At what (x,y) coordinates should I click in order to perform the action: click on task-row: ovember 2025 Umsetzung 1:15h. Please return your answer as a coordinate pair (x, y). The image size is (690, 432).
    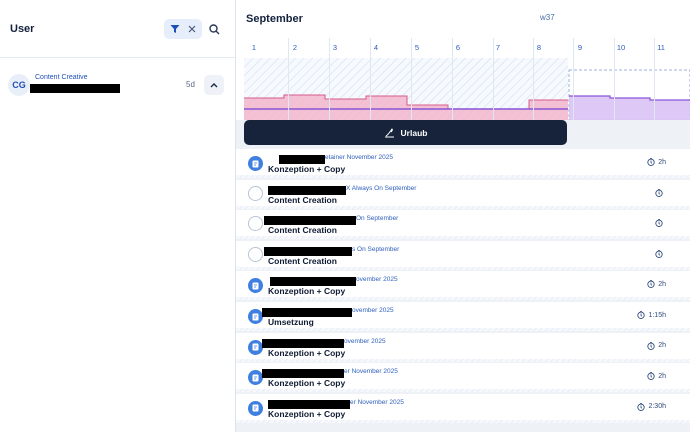
    Looking at the image, I should click on (463, 316).